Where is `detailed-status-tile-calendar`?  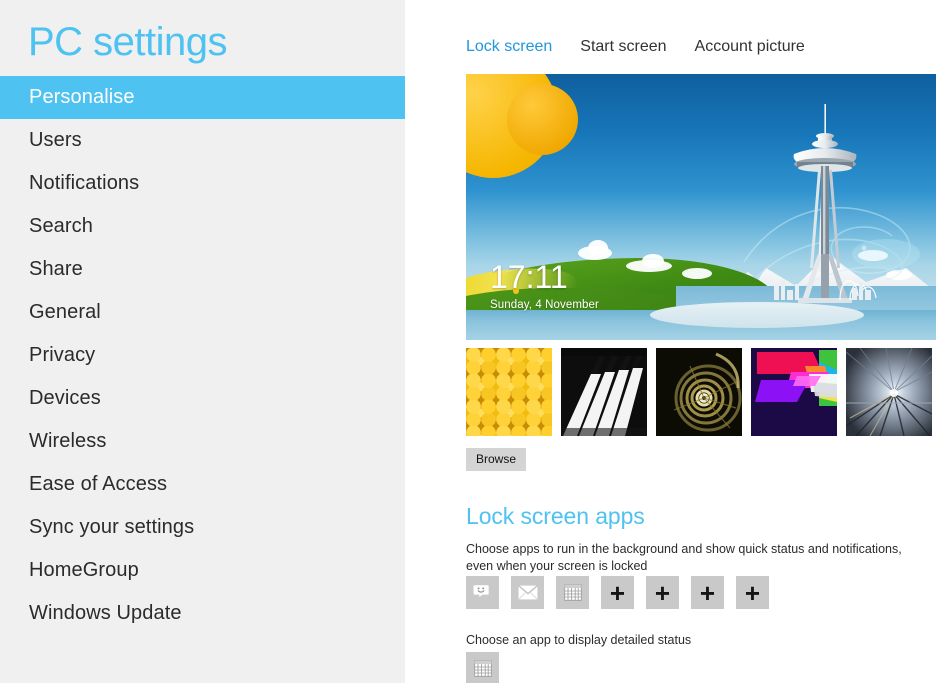
detailed-status-tile-calendar is located at coordinates (482, 667).